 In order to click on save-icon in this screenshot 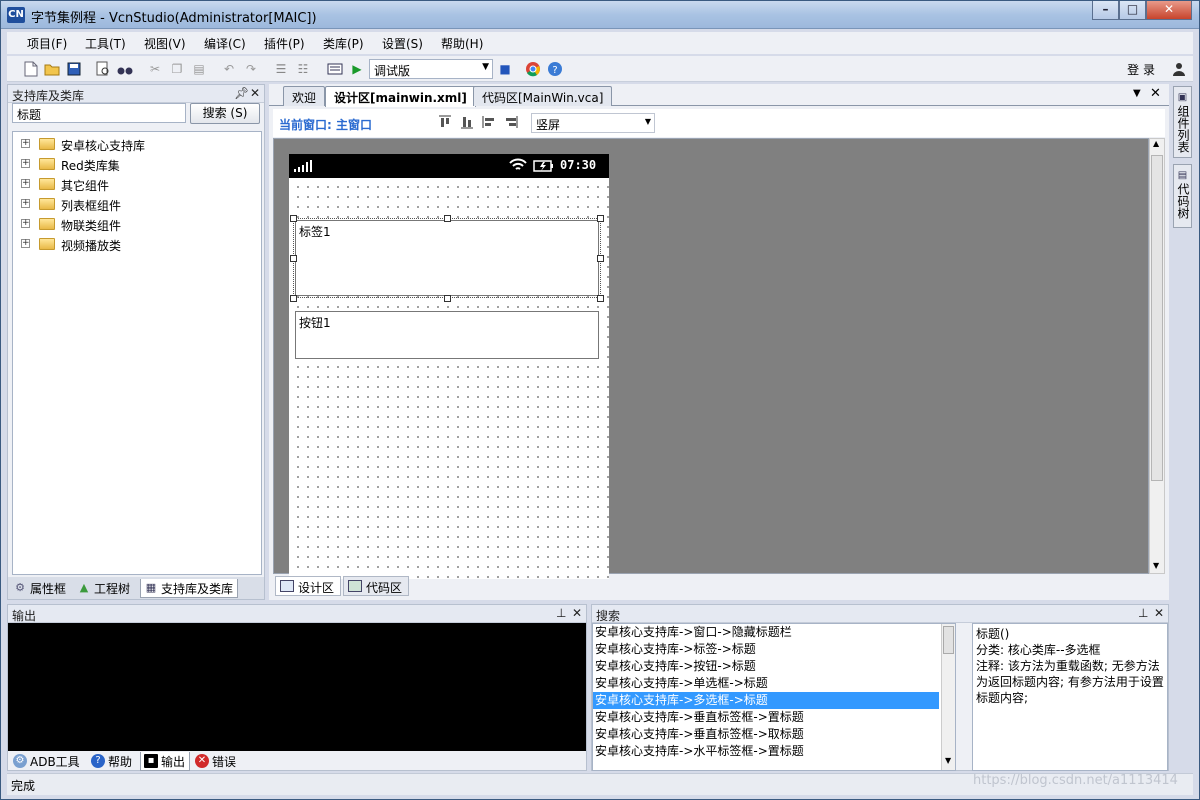, I will do `click(74, 69)`.